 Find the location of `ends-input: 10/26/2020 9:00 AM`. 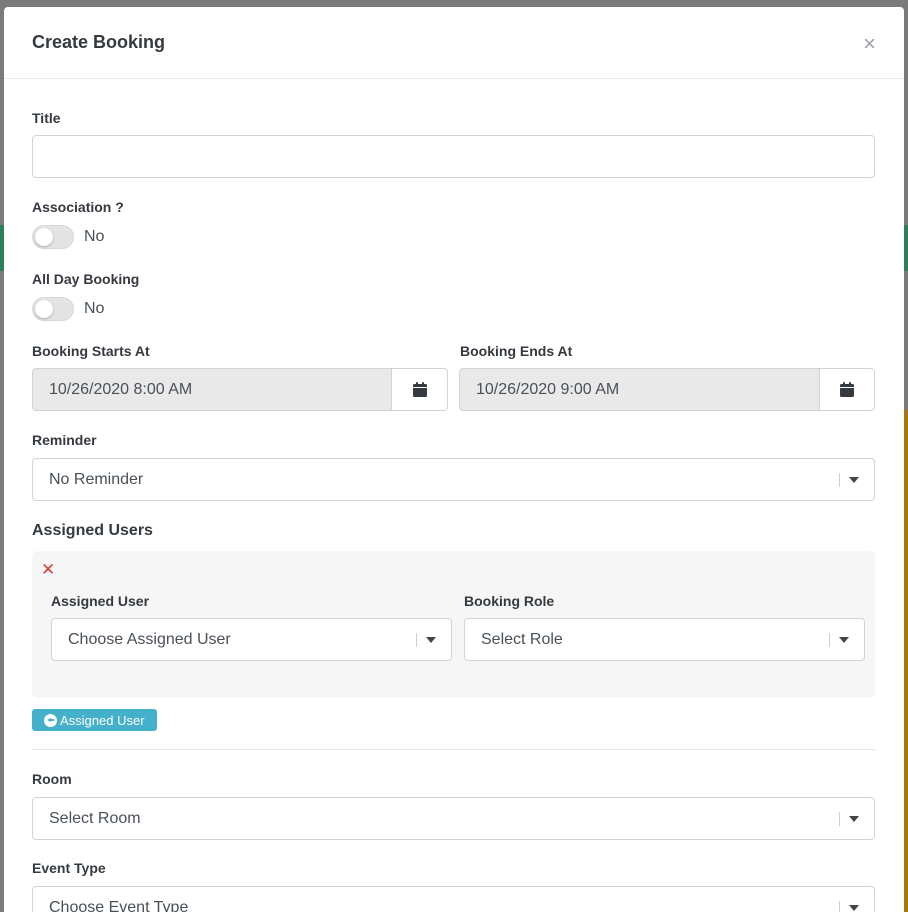

ends-input: 10/26/2020 9:00 AM is located at coordinates (639, 389).